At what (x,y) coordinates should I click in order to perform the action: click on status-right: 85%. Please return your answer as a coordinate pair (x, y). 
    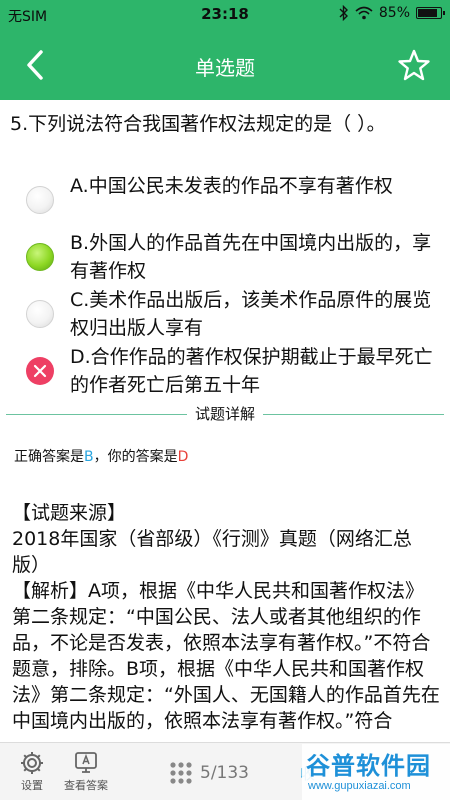
    Looking at the image, I should click on (392, 13).